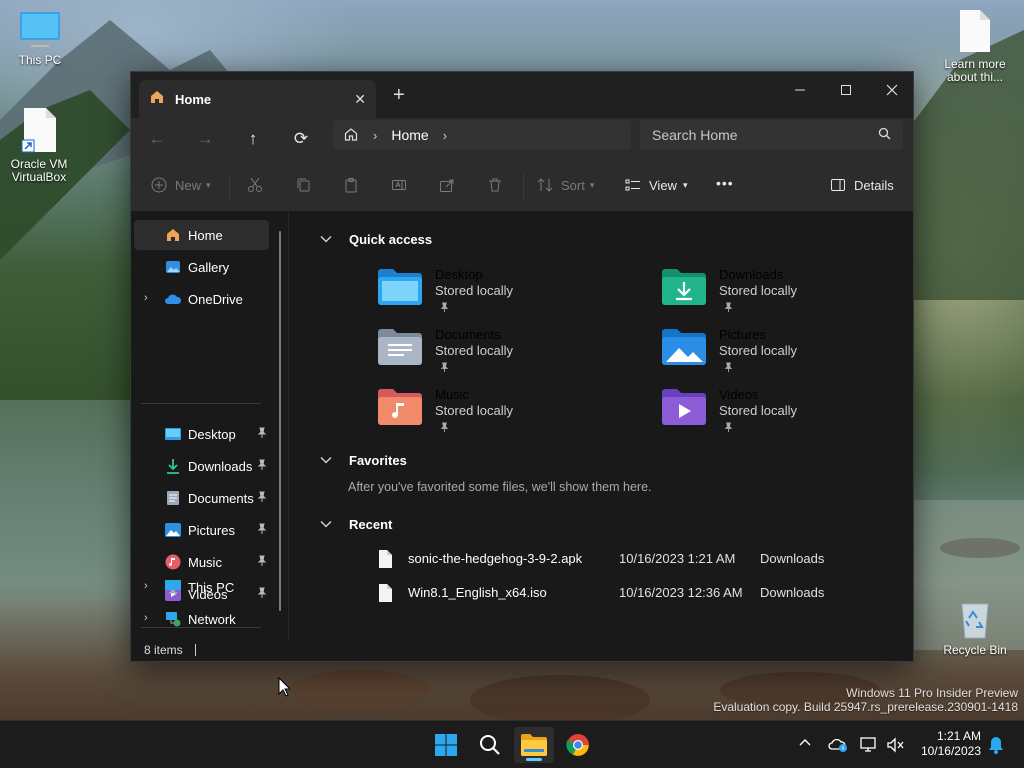  What do you see at coordinates (201, 299) in the screenshot?
I see `sidebar-item-onedrive: › OneDrive` at bounding box center [201, 299].